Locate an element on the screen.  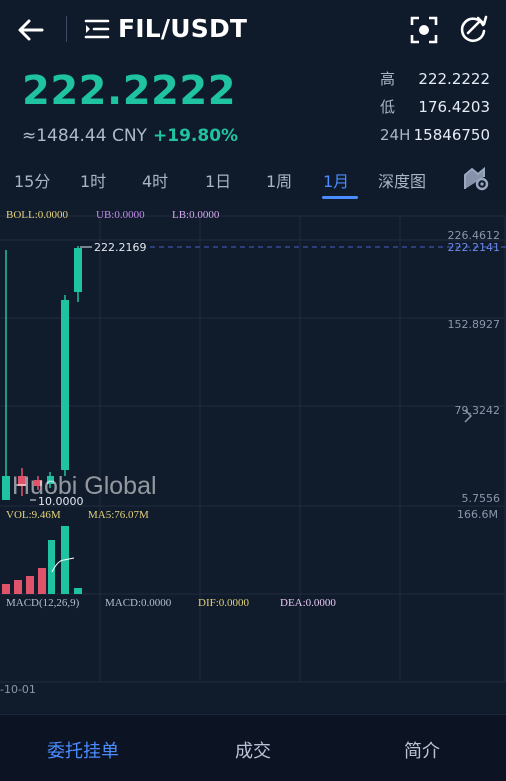
tab-1mon: 1月 is located at coordinates (336, 180).